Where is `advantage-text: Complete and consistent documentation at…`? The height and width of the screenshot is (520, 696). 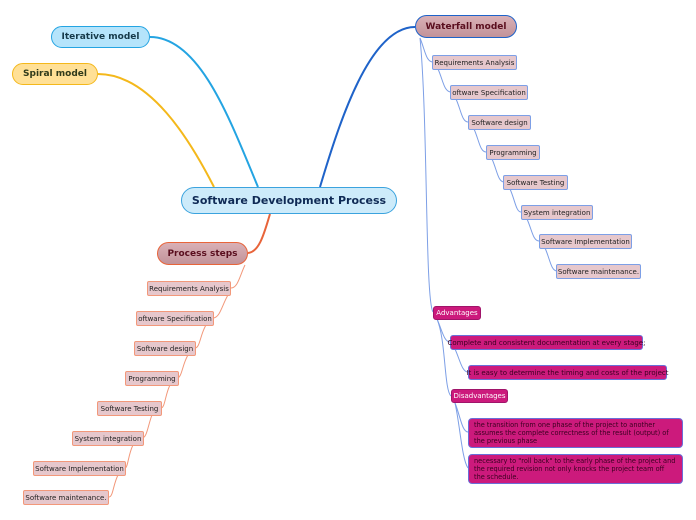
advantage-text: Complete and consistent documentation at… is located at coordinates (546, 342).